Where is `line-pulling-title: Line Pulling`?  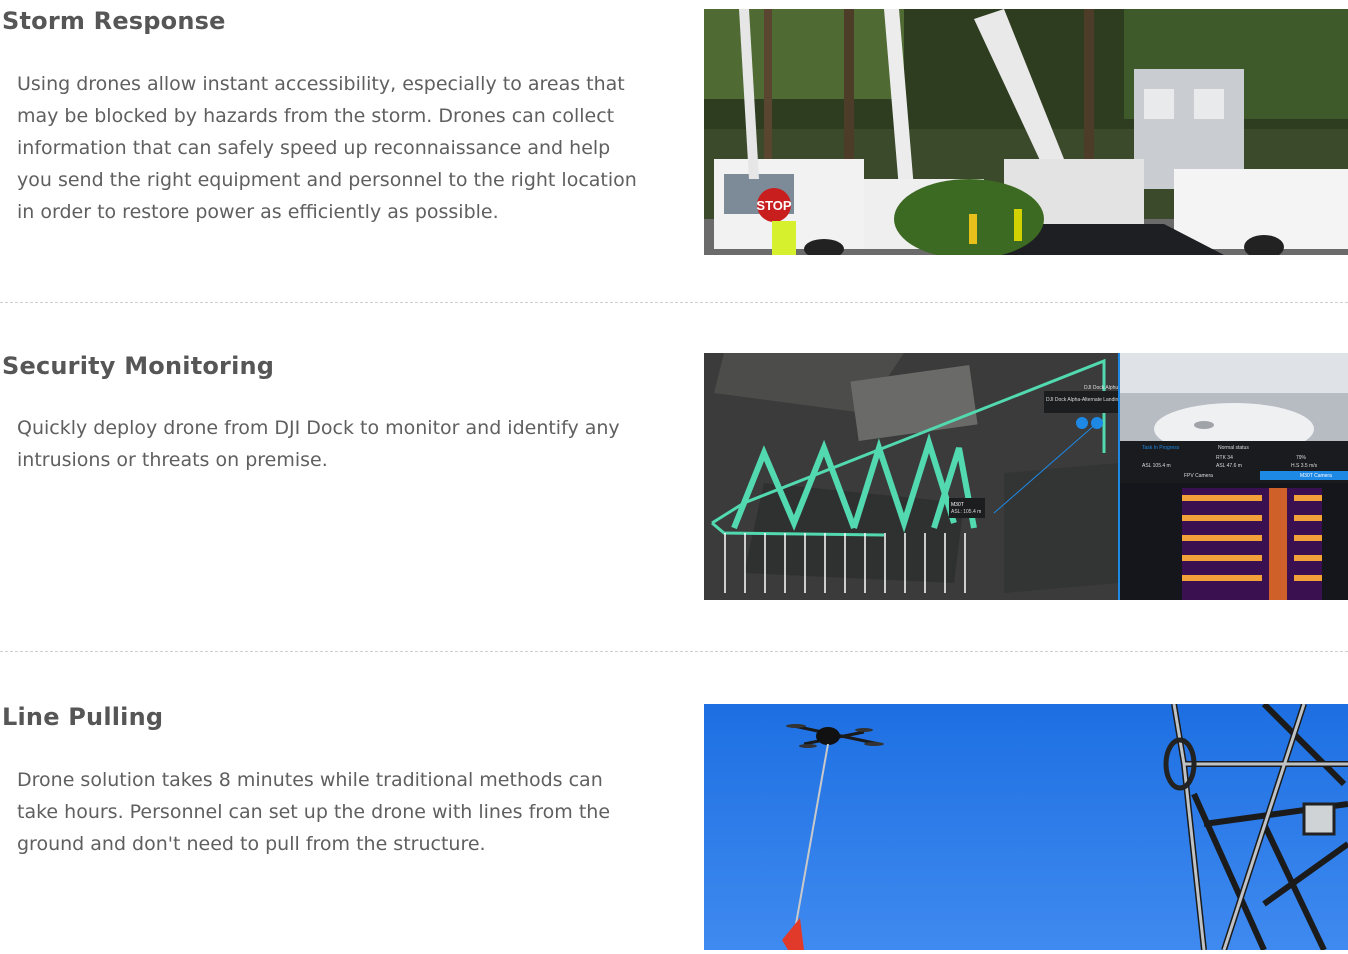 line-pulling-title: Line Pulling is located at coordinates (83, 717).